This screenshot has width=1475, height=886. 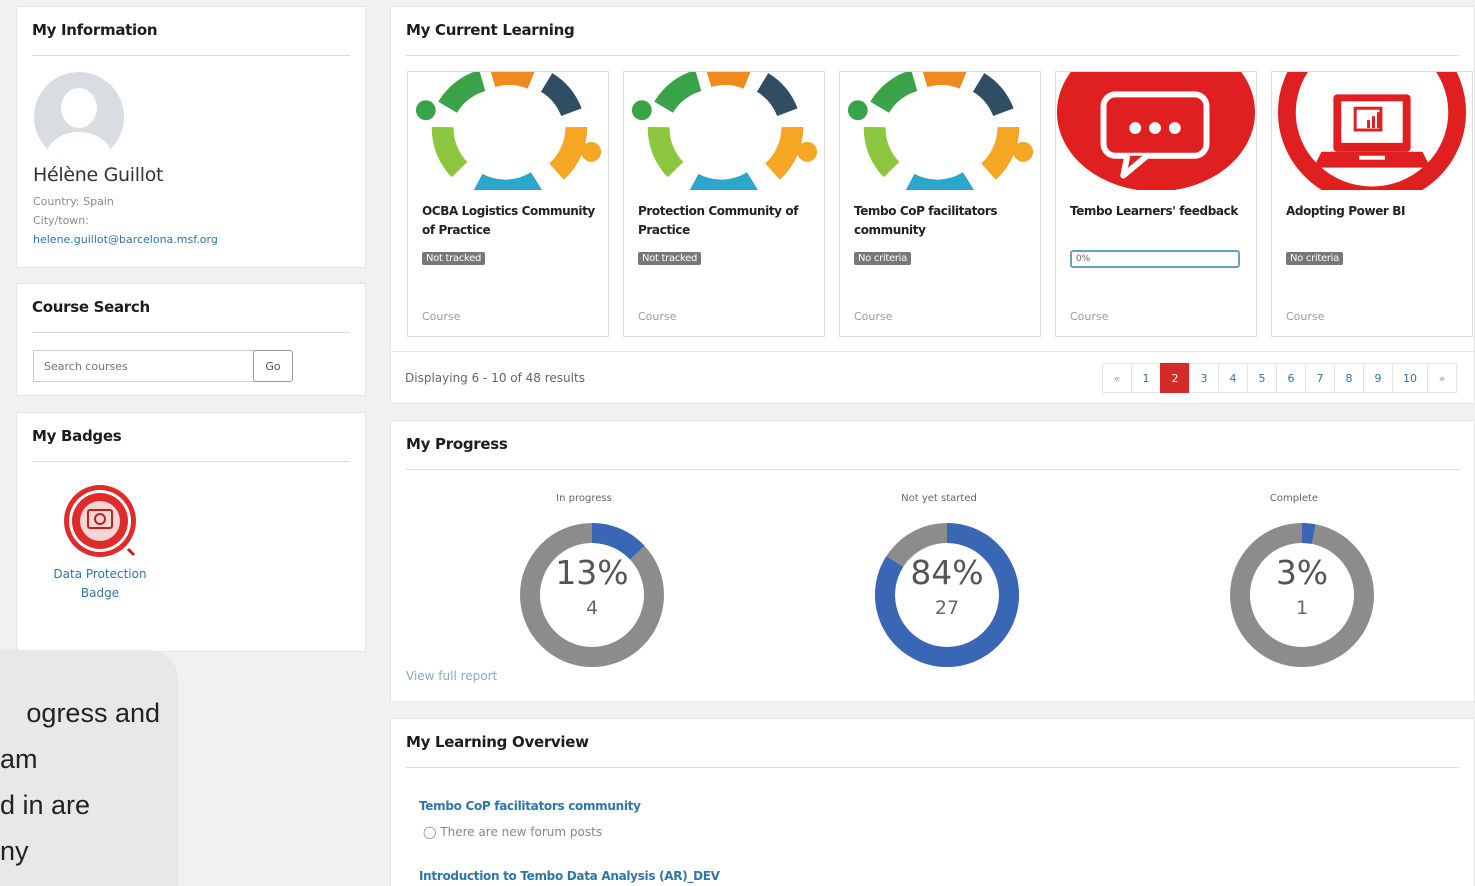 I want to click on search-courses-input, so click(x=144, y=366).